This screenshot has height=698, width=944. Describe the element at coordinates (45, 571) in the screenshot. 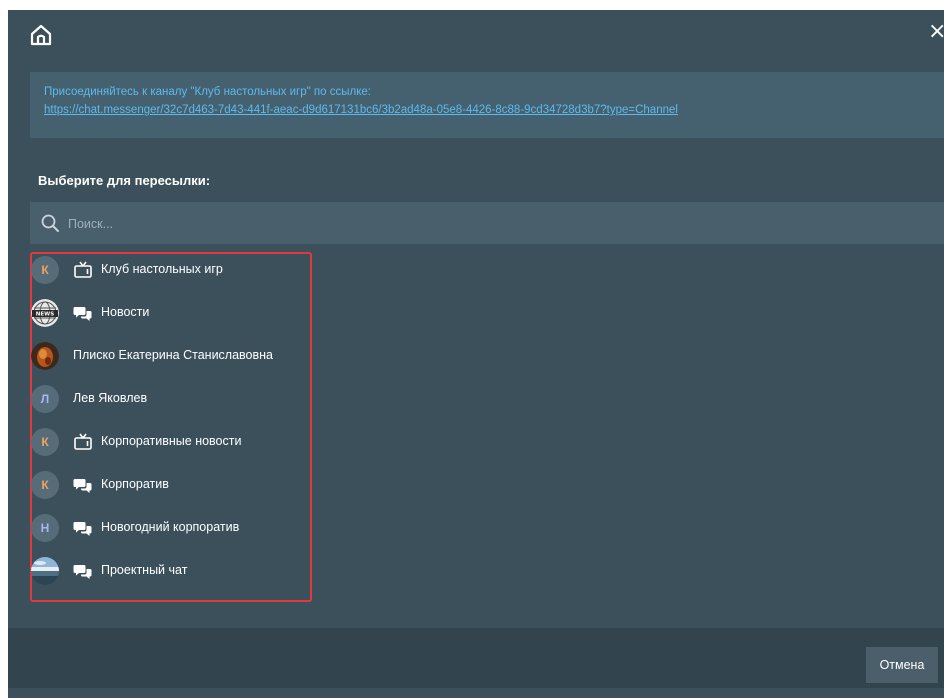

I see `landscape-avatar` at that location.